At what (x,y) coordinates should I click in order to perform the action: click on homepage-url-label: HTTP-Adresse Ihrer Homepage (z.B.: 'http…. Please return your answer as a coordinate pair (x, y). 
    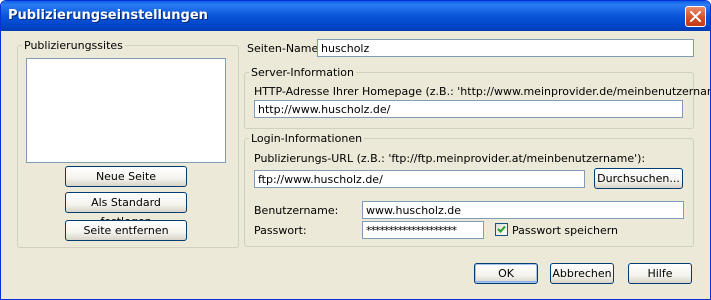
    Looking at the image, I should click on (482, 91).